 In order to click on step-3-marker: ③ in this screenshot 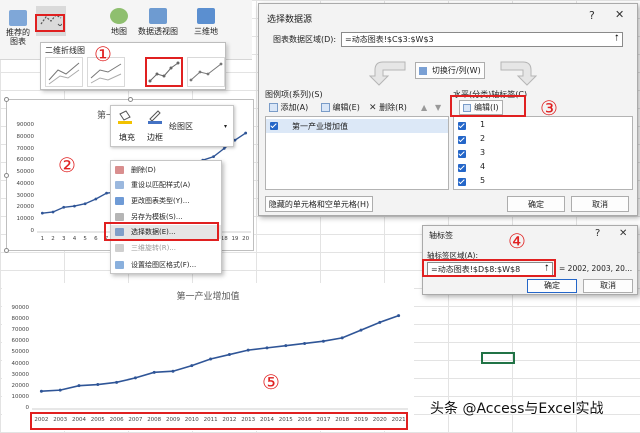, I will do `click(549, 108)`.